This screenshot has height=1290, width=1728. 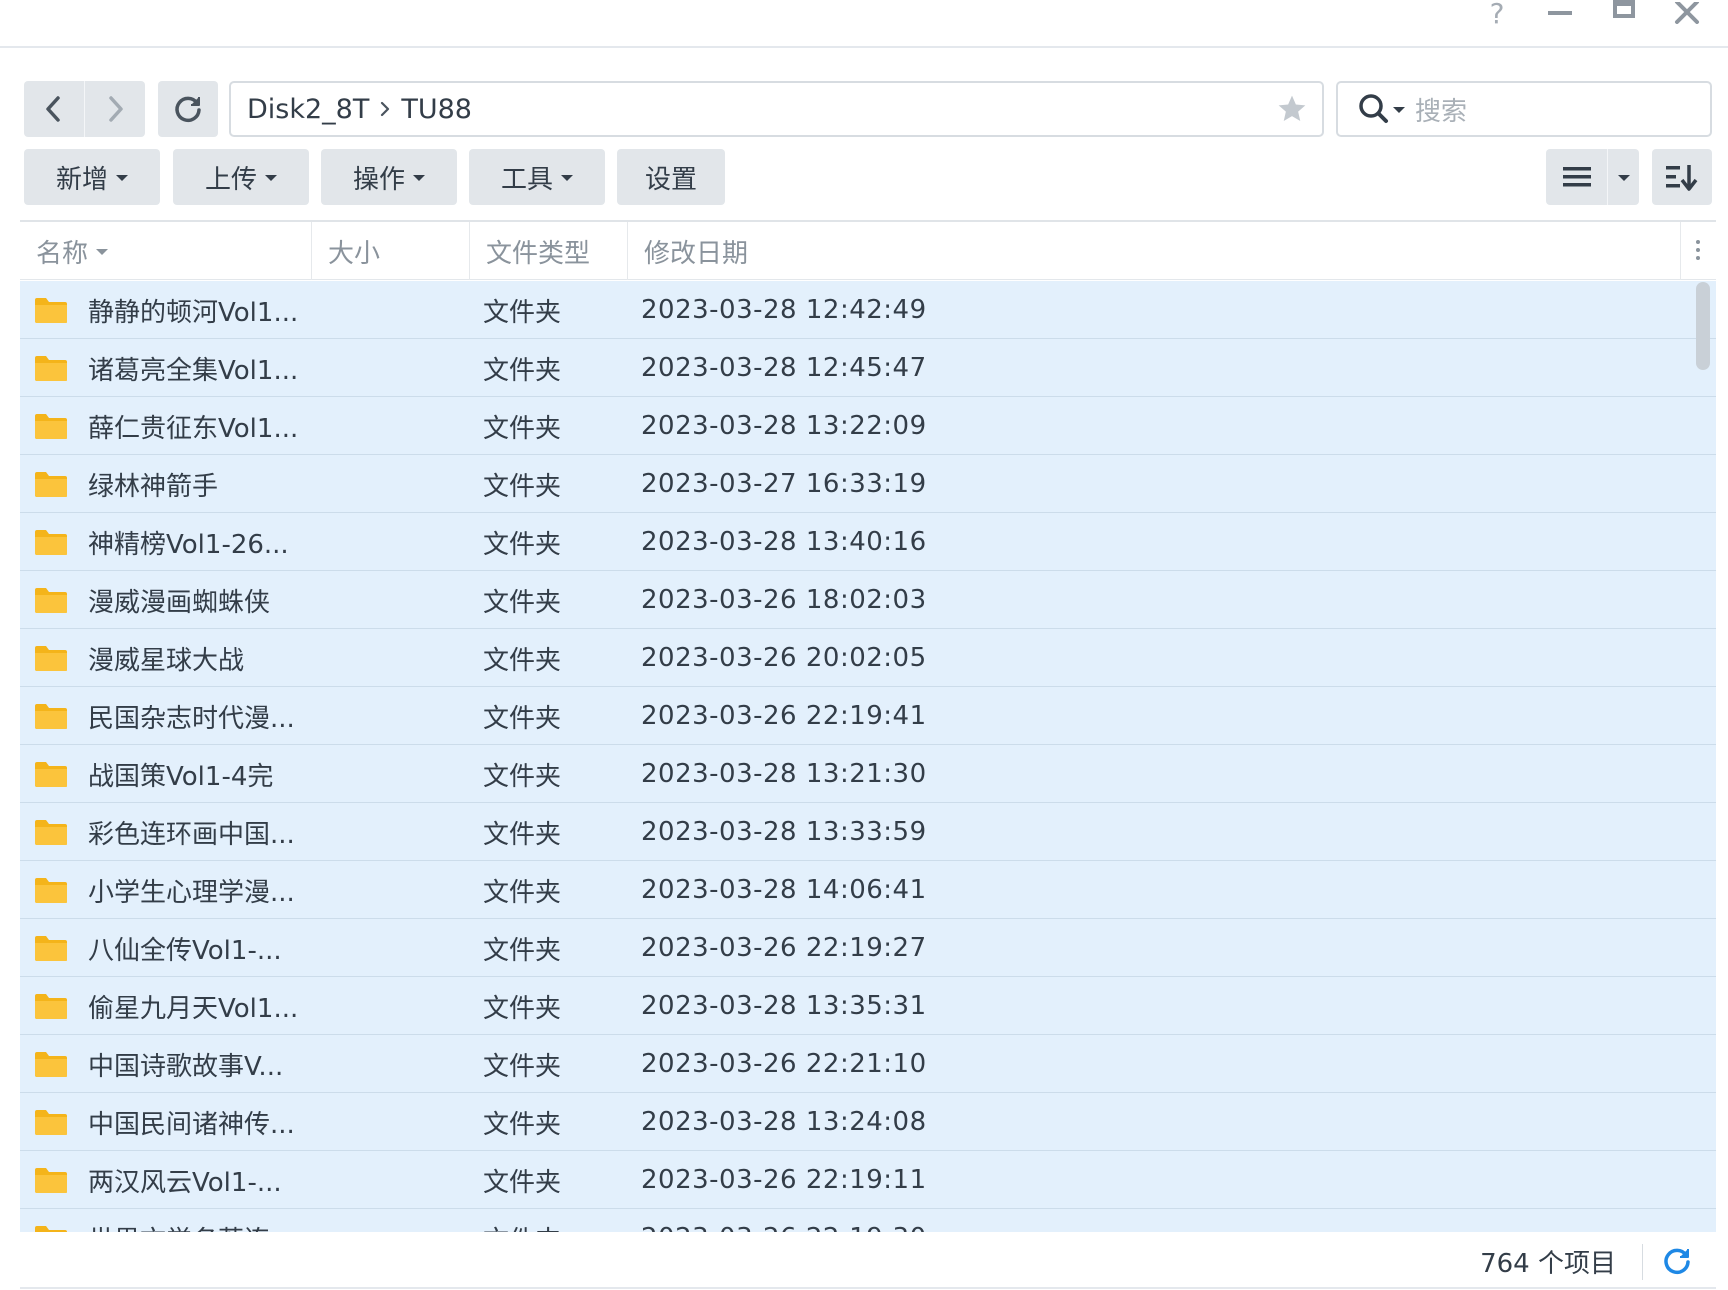 I want to click on column-header-type: 文件类型, so click(x=538, y=251).